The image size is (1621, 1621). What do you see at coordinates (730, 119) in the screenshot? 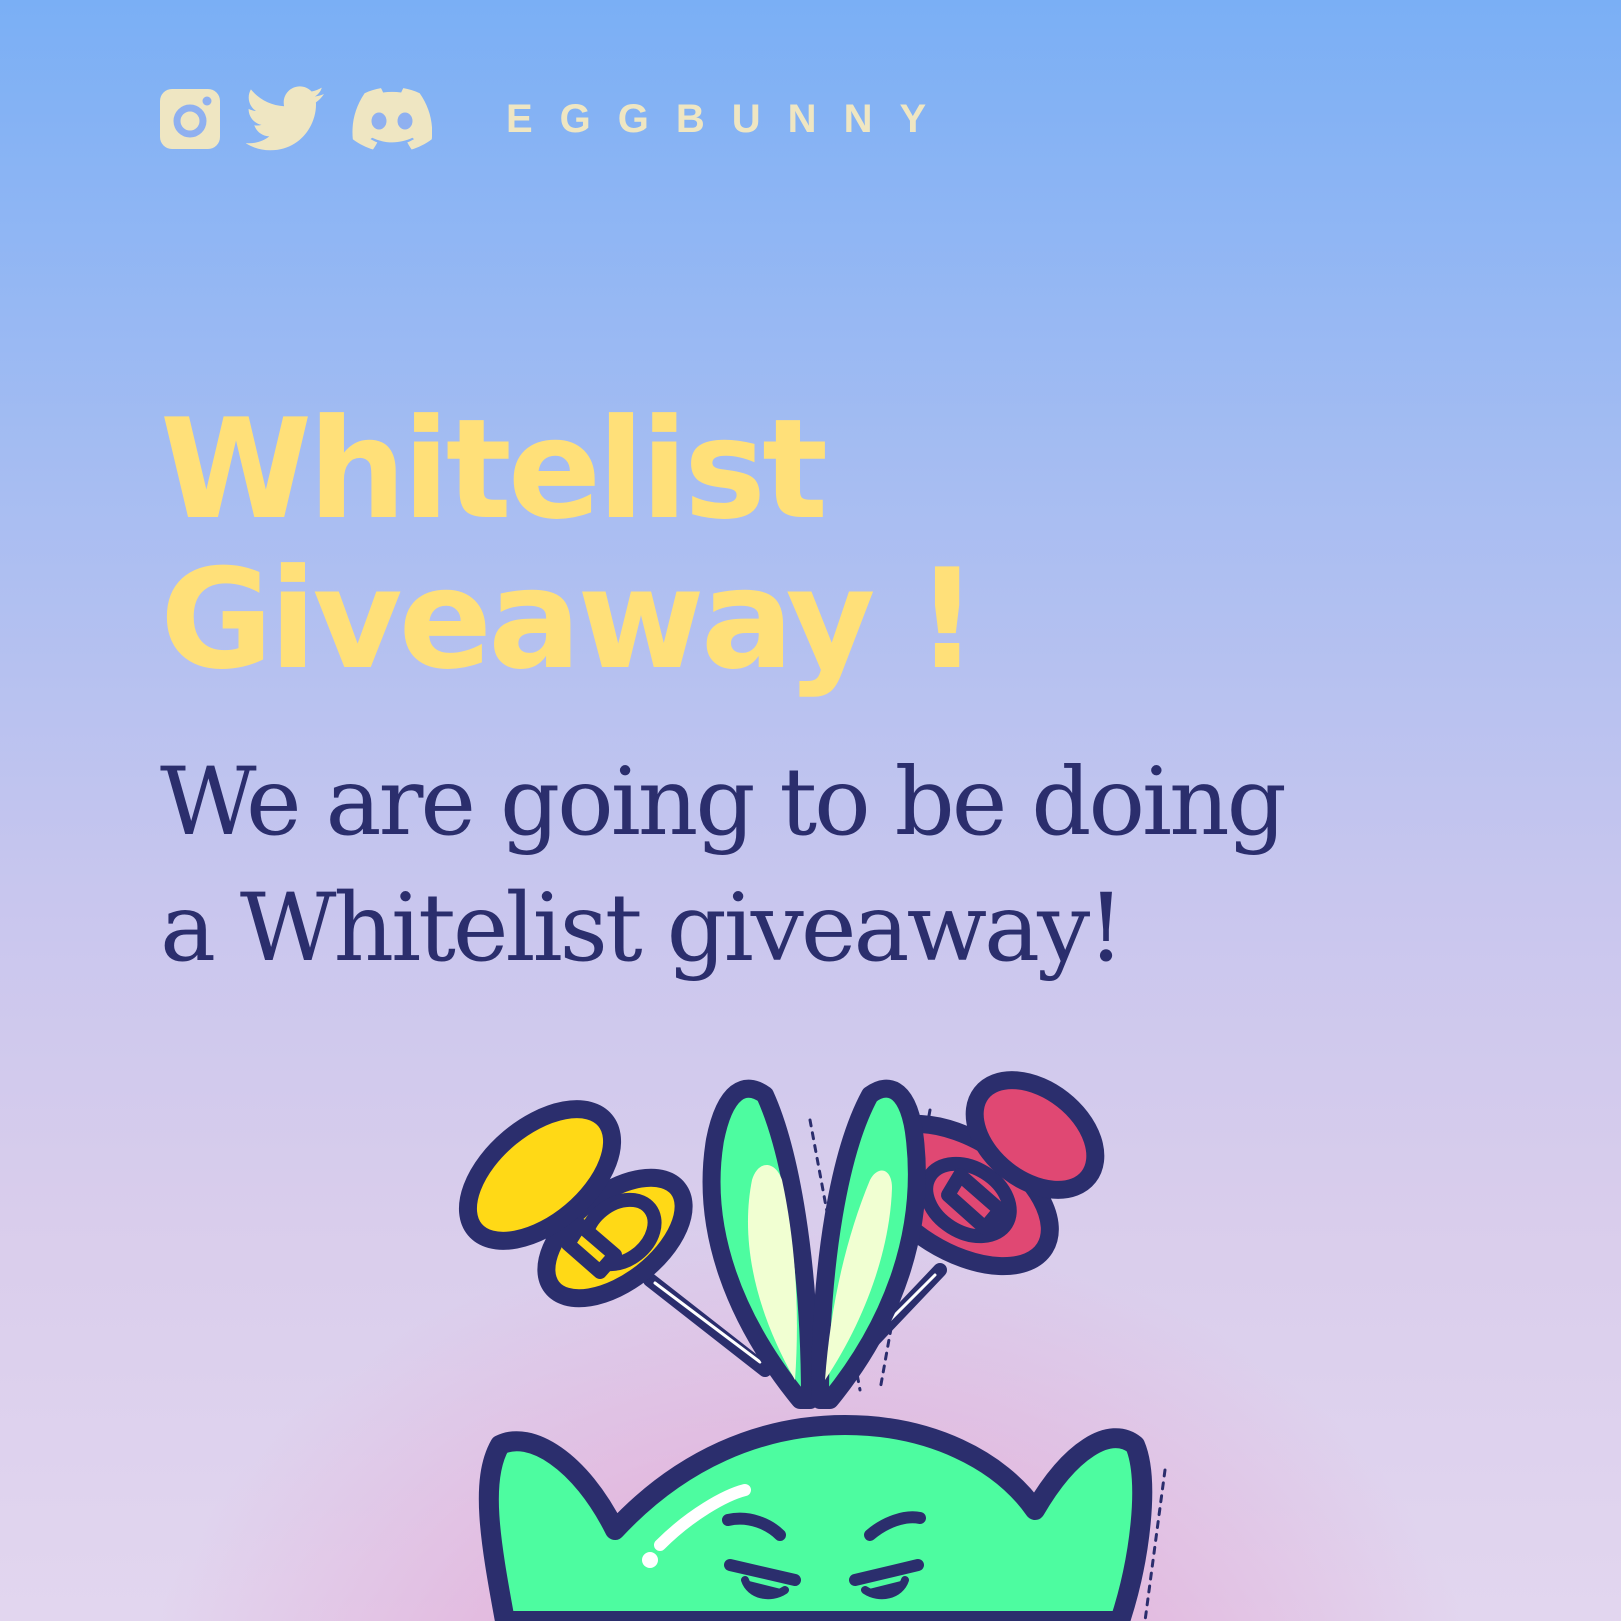
I see `brand-name: EGGBUNNY` at bounding box center [730, 119].